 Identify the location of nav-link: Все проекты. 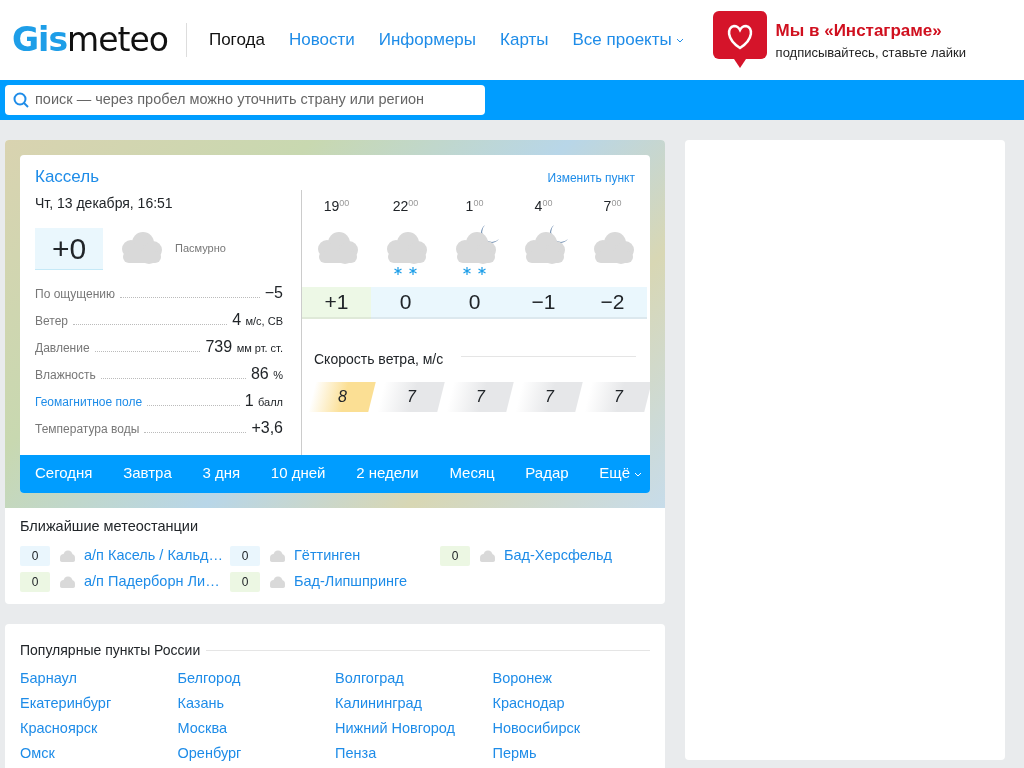
(628, 40).